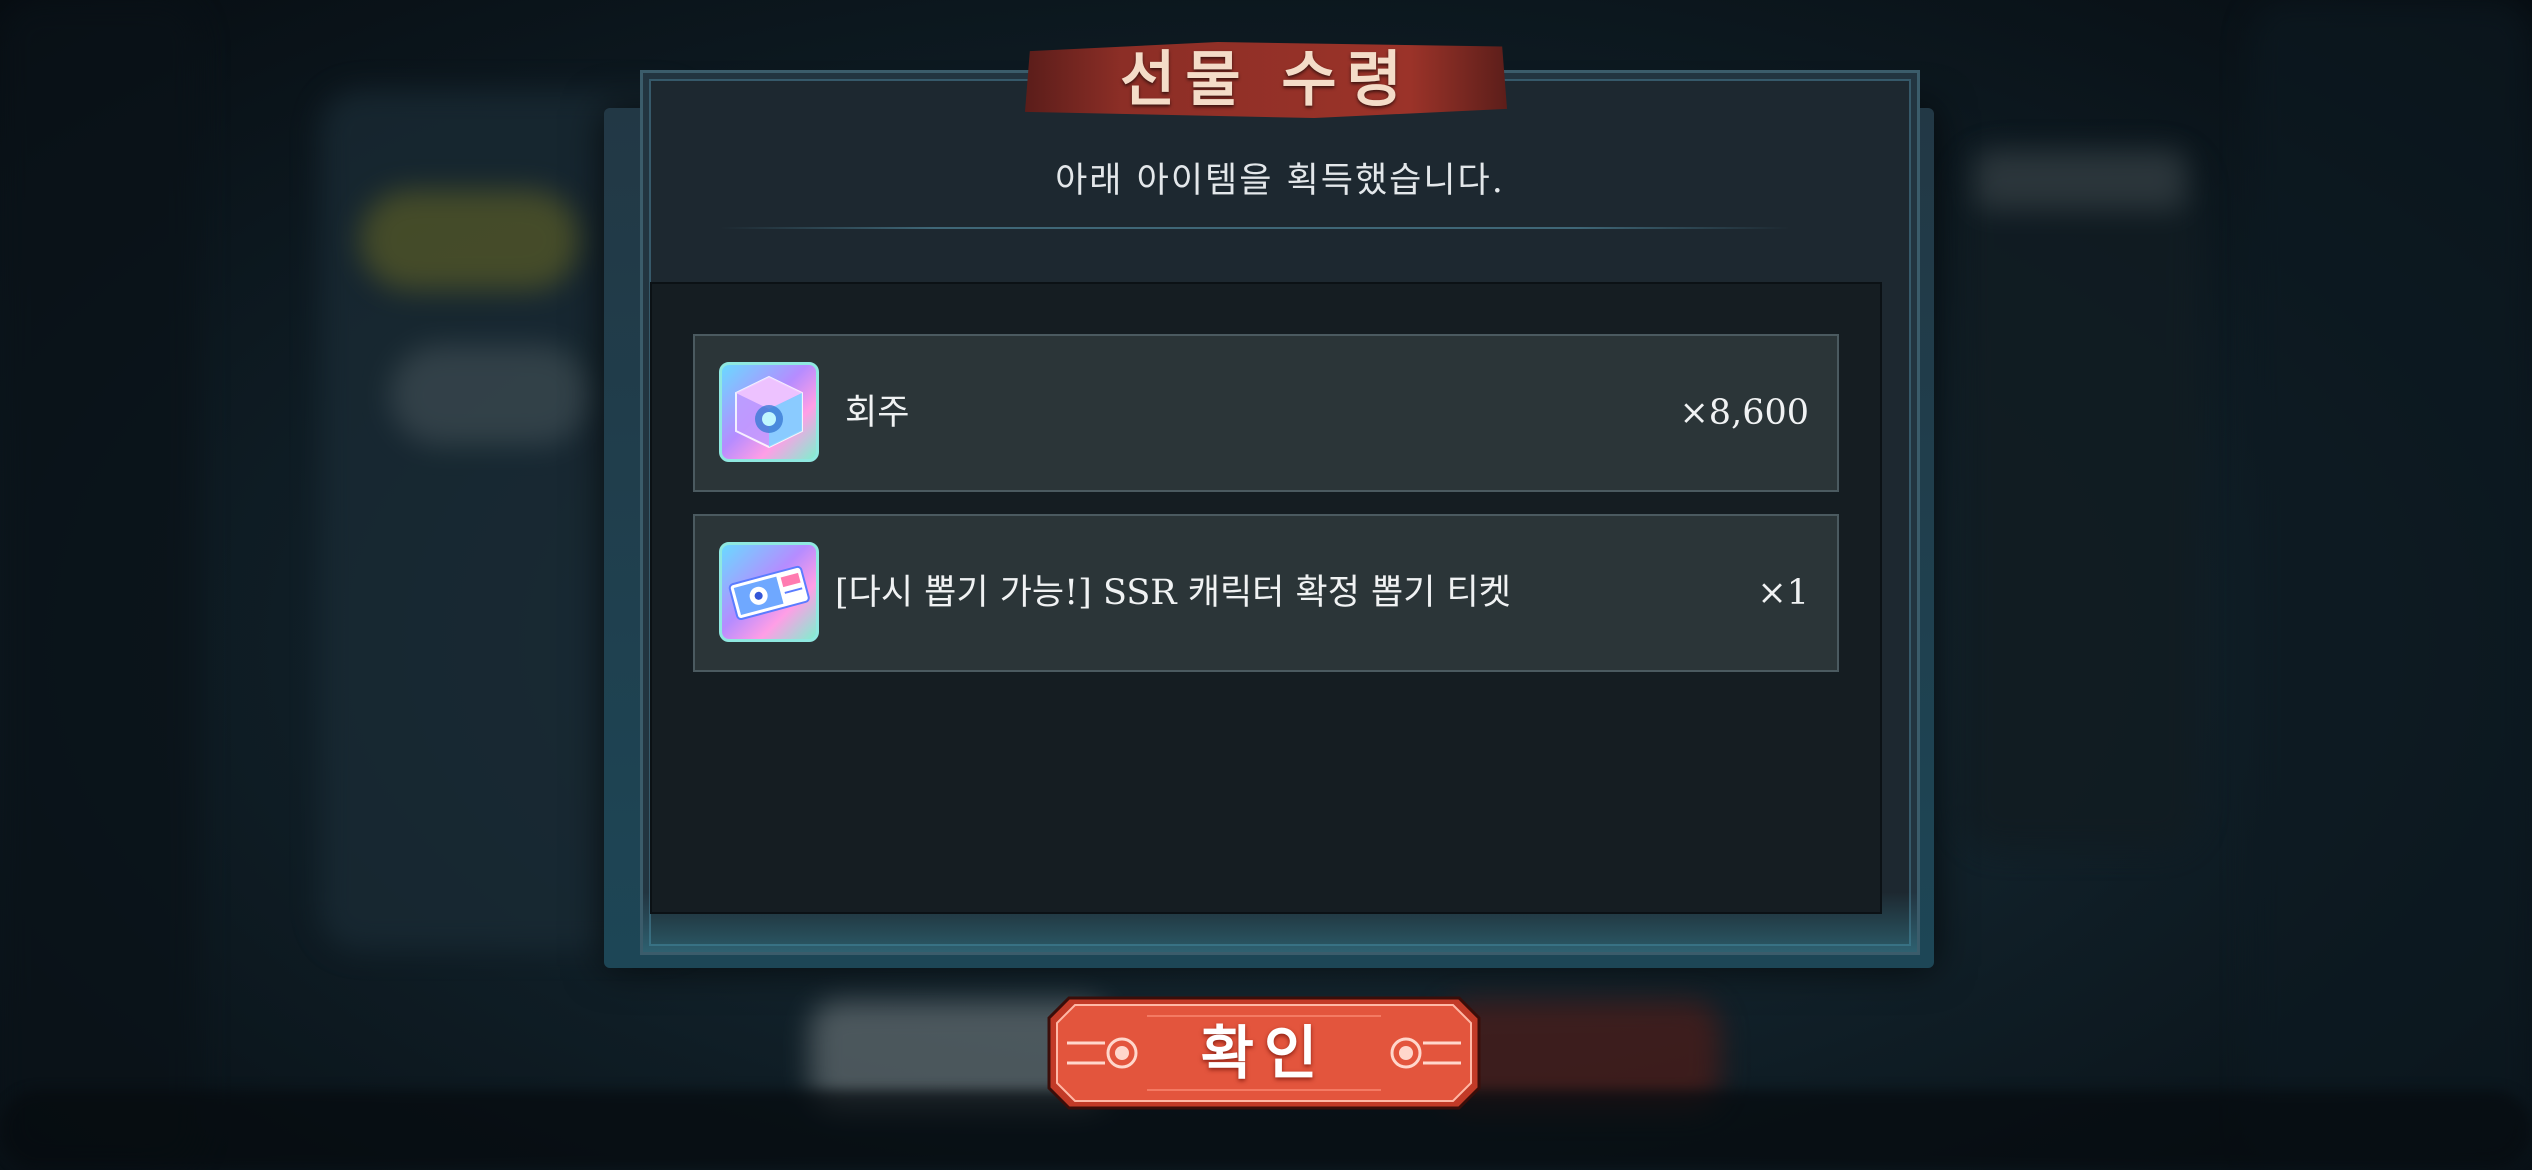  I want to click on gacha-ticket-icon, so click(769, 592).